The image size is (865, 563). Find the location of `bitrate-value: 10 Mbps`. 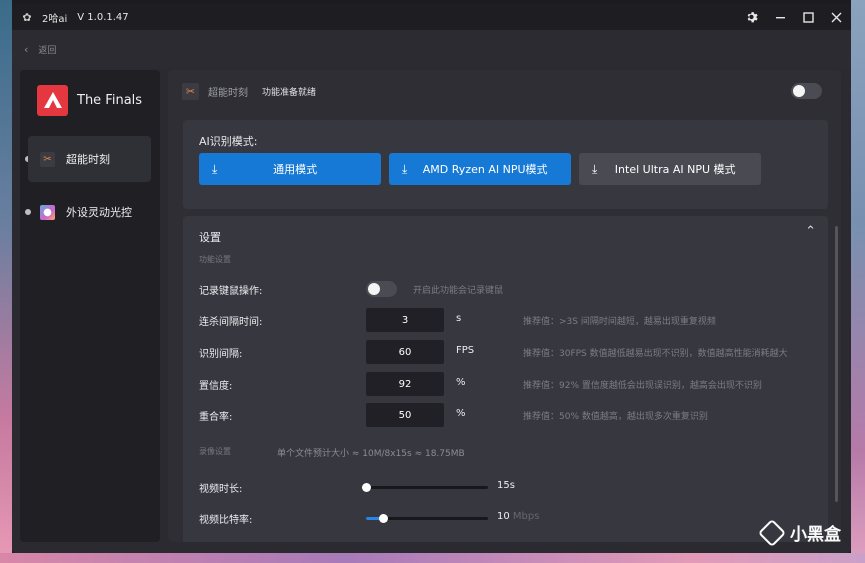

bitrate-value: 10 Mbps is located at coordinates (518, 516).